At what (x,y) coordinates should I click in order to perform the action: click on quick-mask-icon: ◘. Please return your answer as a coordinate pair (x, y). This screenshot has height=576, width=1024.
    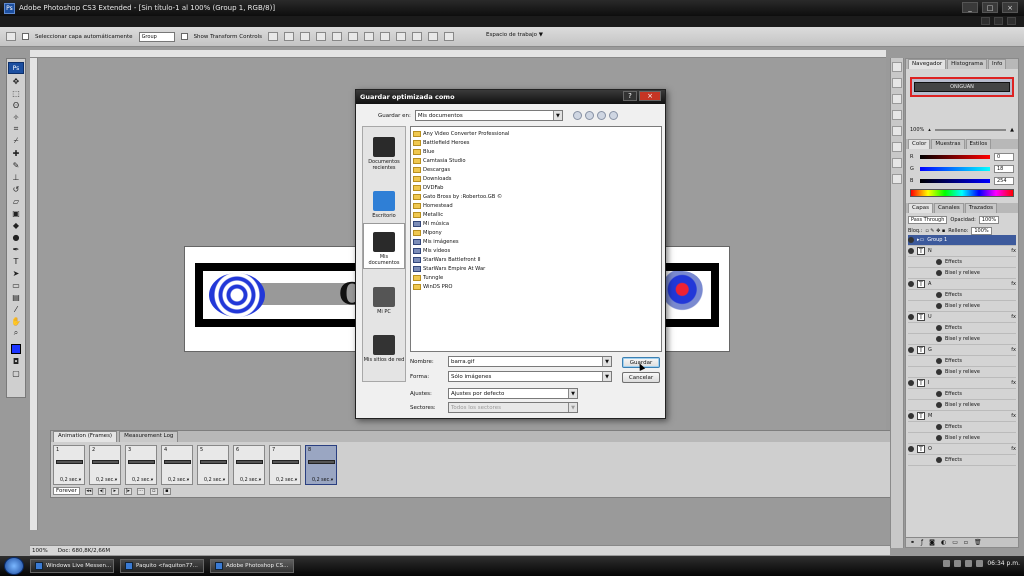
    Looking at the image, I should click on (16, 361).